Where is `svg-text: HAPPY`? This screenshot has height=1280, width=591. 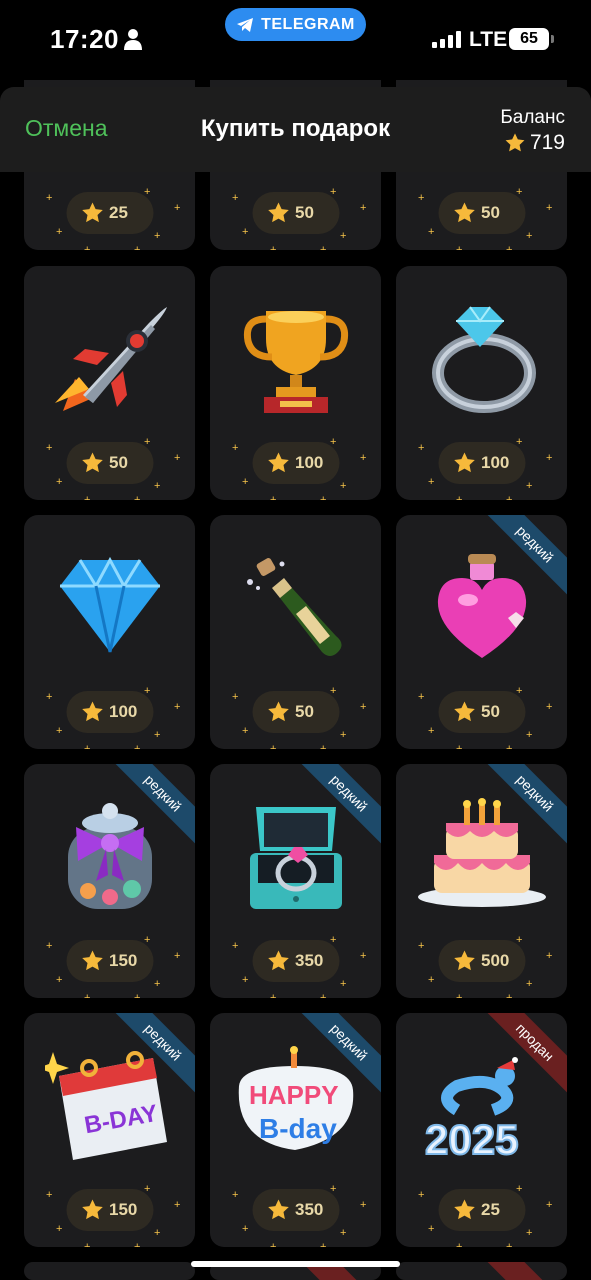 svg-text: HAPPY is located at coordinates (294, 1095).